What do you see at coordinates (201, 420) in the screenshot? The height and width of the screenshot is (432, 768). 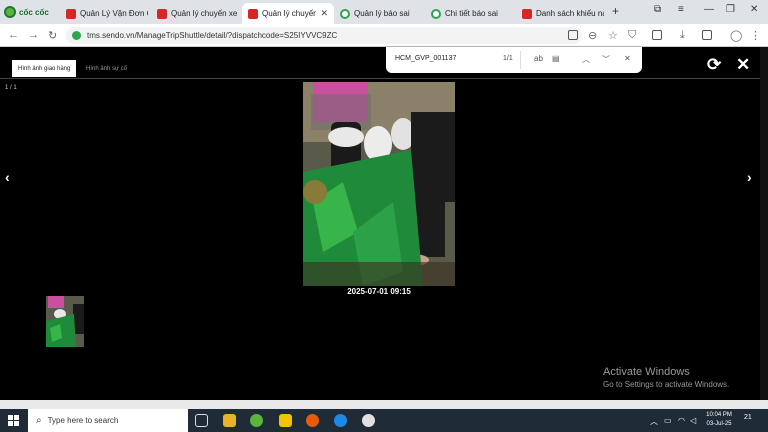 I see `task-view-icon` at bounding box center [201, 420].